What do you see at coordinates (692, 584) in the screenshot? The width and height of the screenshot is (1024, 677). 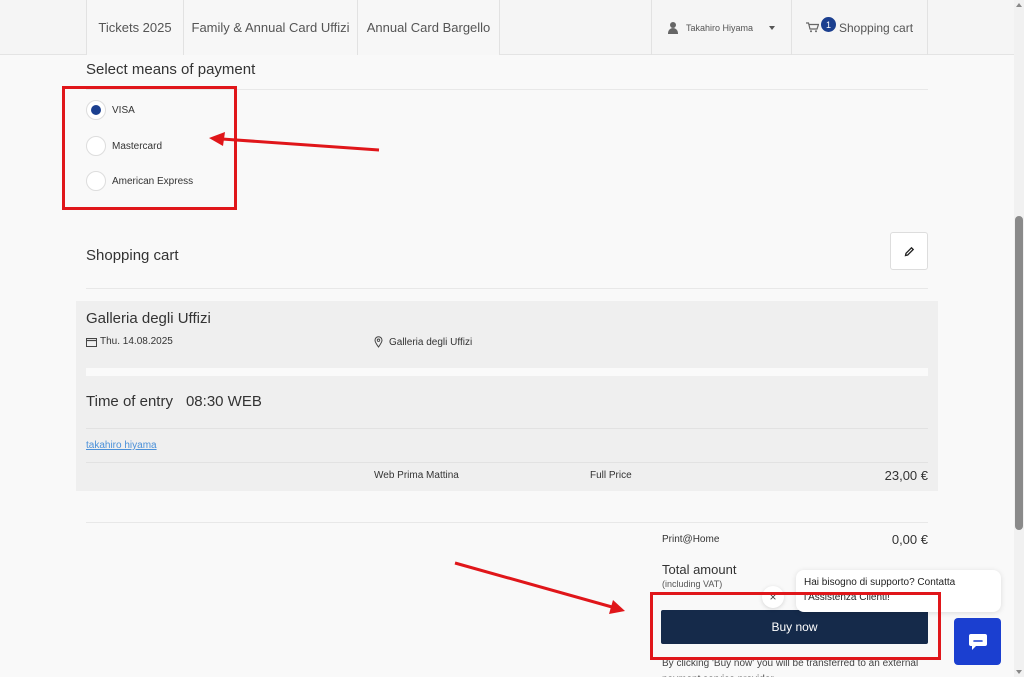 I see `vat-note: (including VAT)` at bounding box center [692, 584].